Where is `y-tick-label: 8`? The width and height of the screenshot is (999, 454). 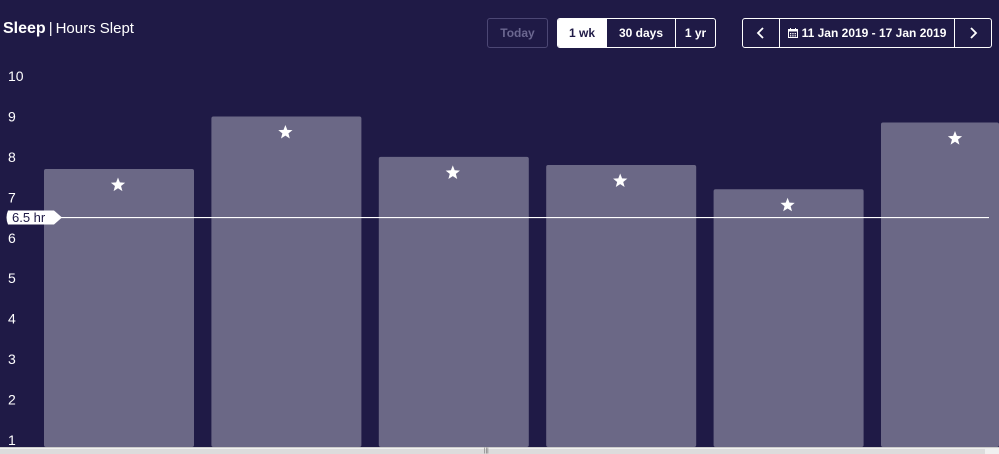 y-tick-label: 8 is located at coordinates (12, 157).